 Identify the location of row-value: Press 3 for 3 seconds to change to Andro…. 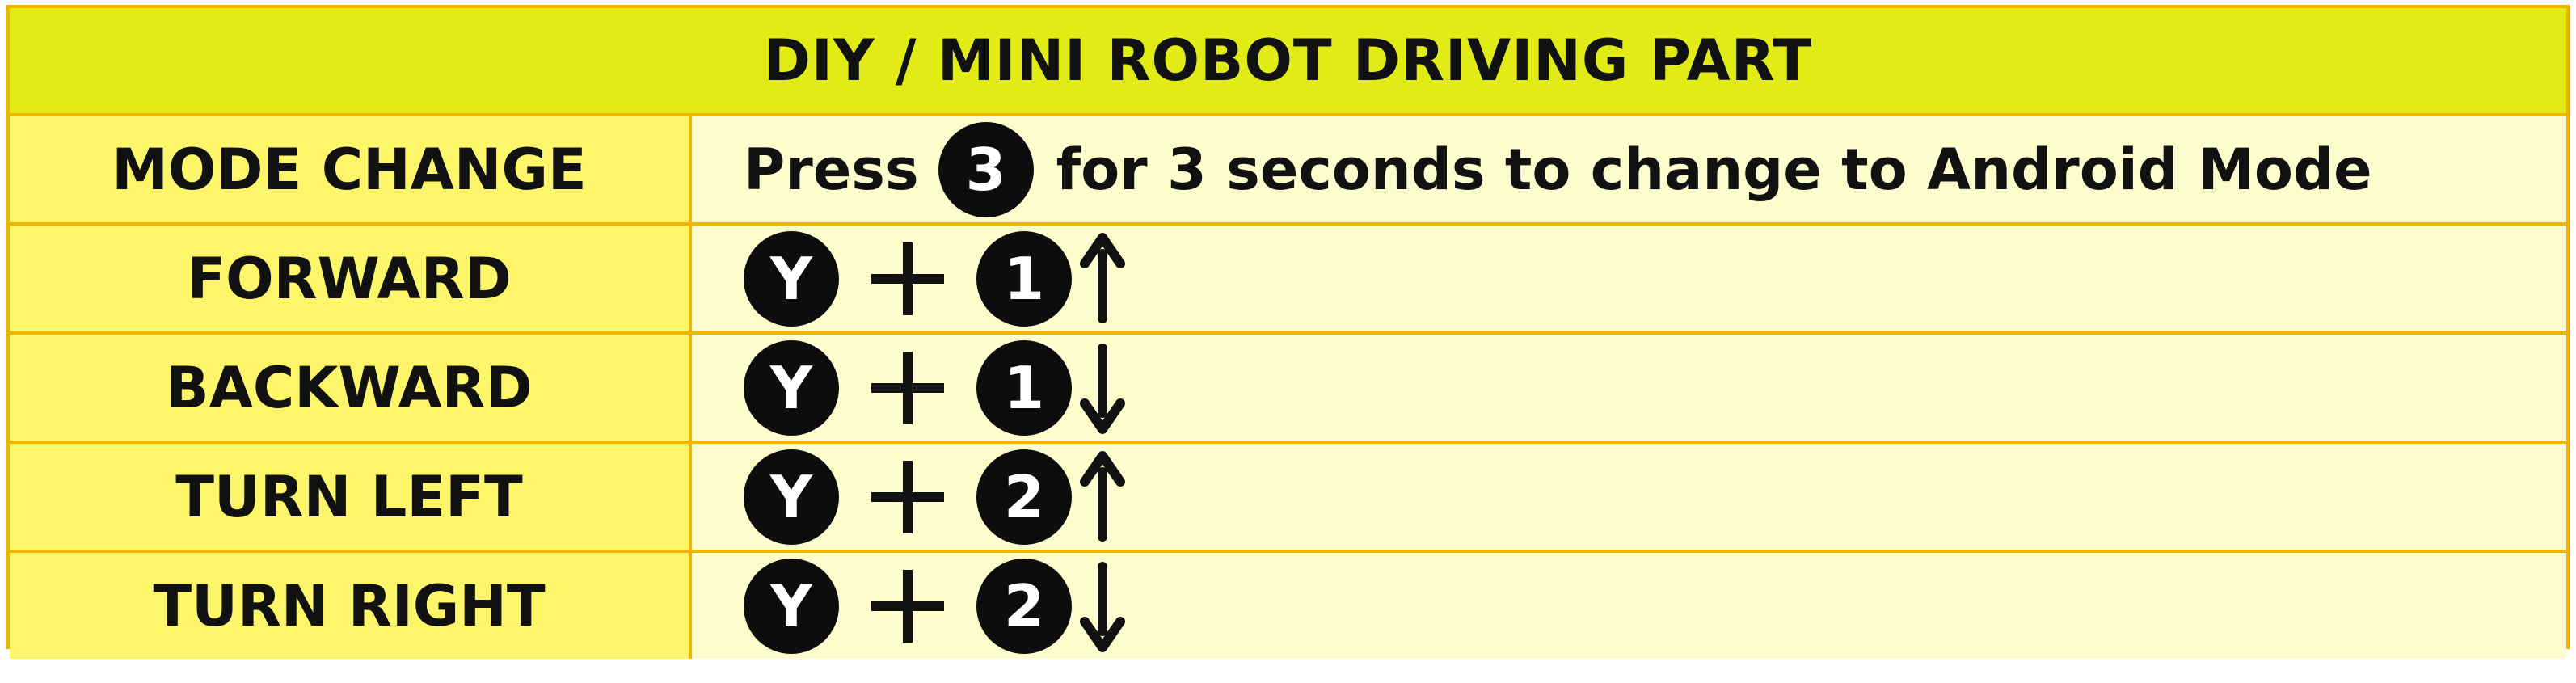
(1629, 169).